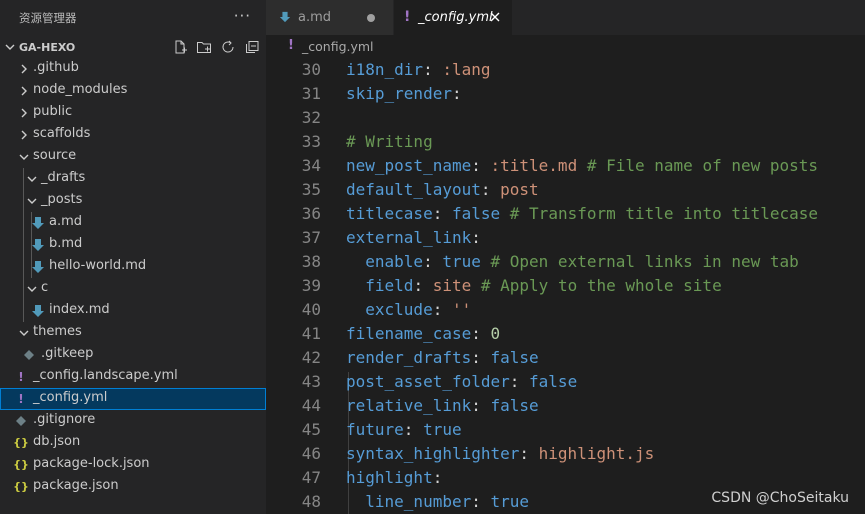 This screenshot has height=514, width=865. I want to click on line-number: 35, so click(311, 189).